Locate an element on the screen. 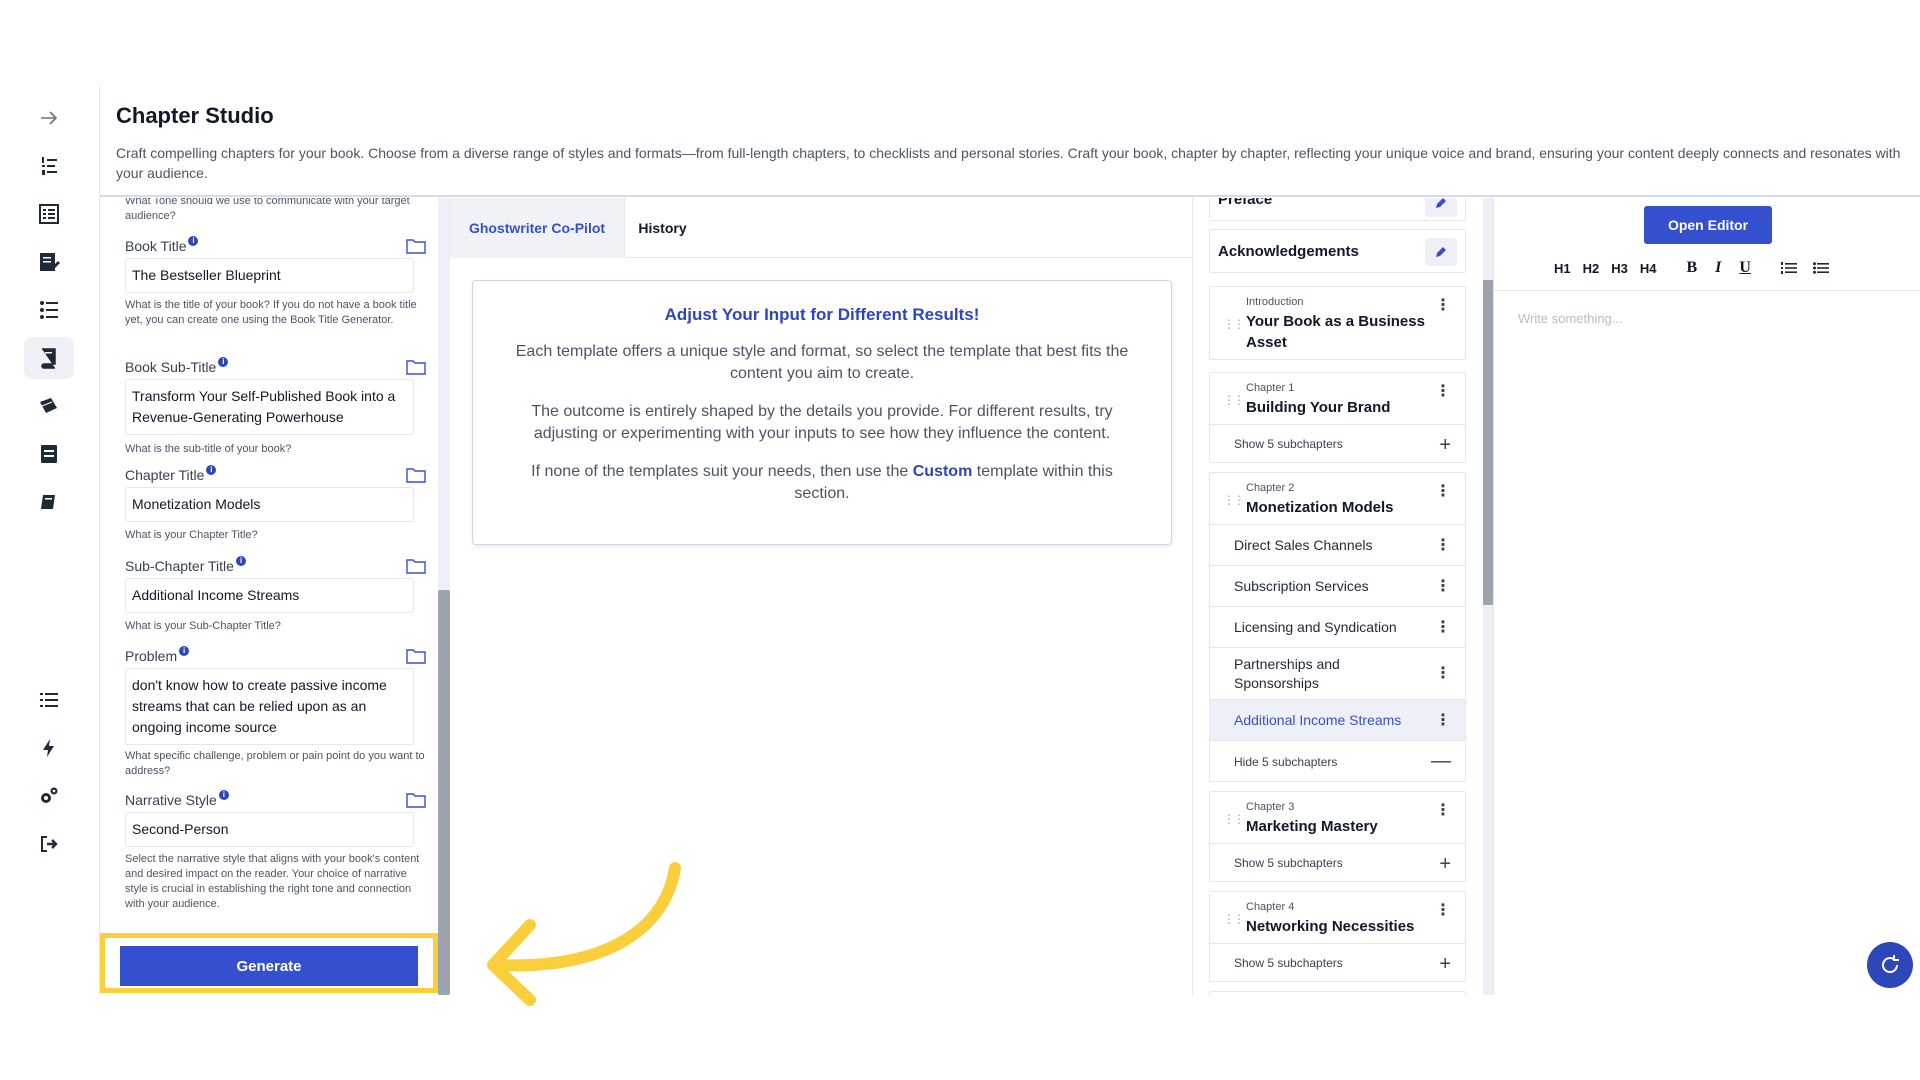  checklist-icon is located at coordinates (49, 310).